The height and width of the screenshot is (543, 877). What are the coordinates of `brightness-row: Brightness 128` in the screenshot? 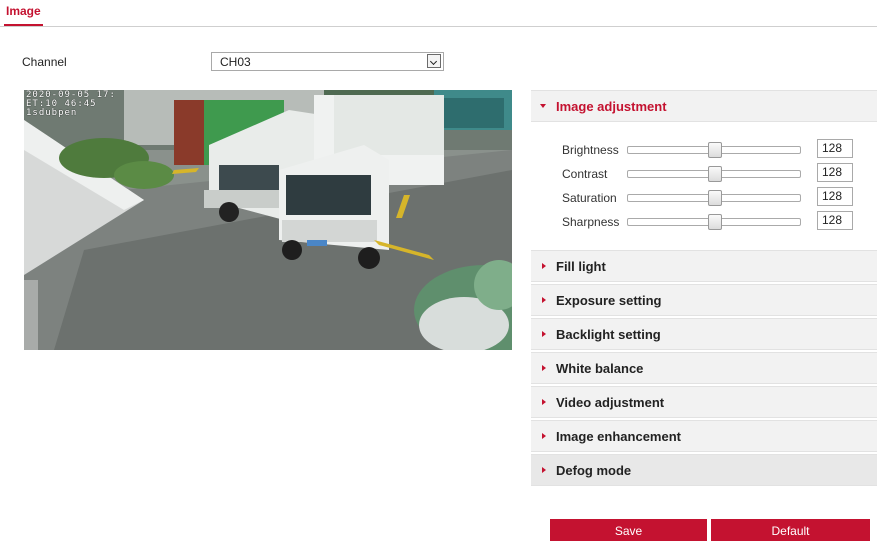 It's located at (704, 150).